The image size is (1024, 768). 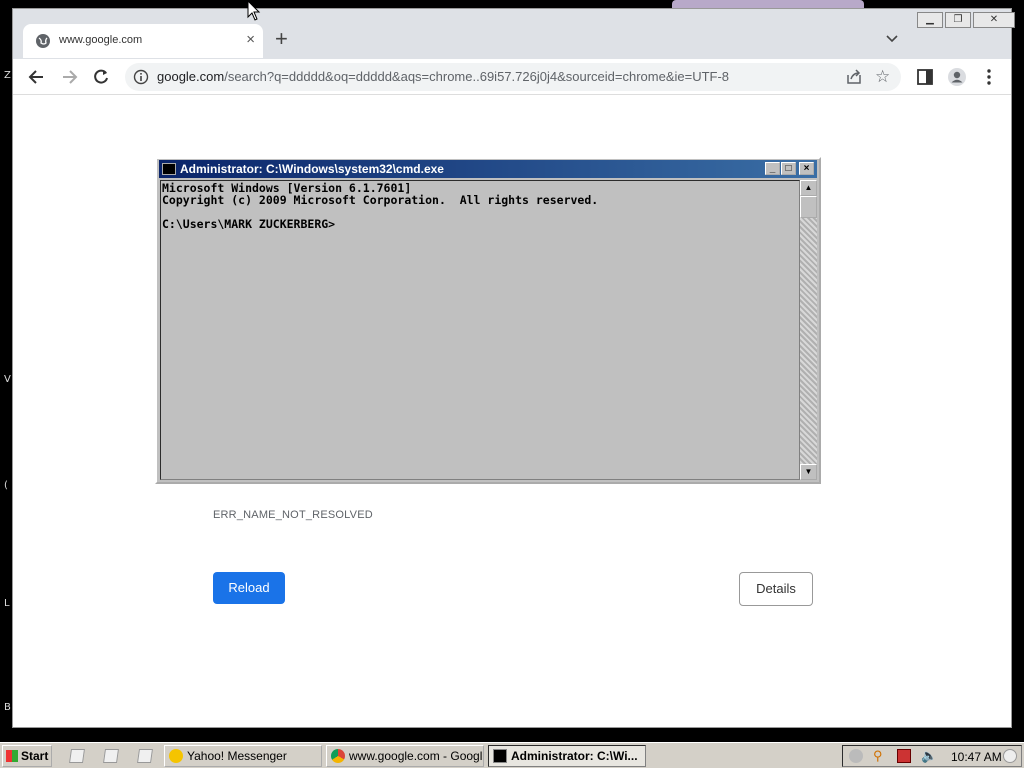 I want to click on back-arrow-icon, so click(x=37, y=77).